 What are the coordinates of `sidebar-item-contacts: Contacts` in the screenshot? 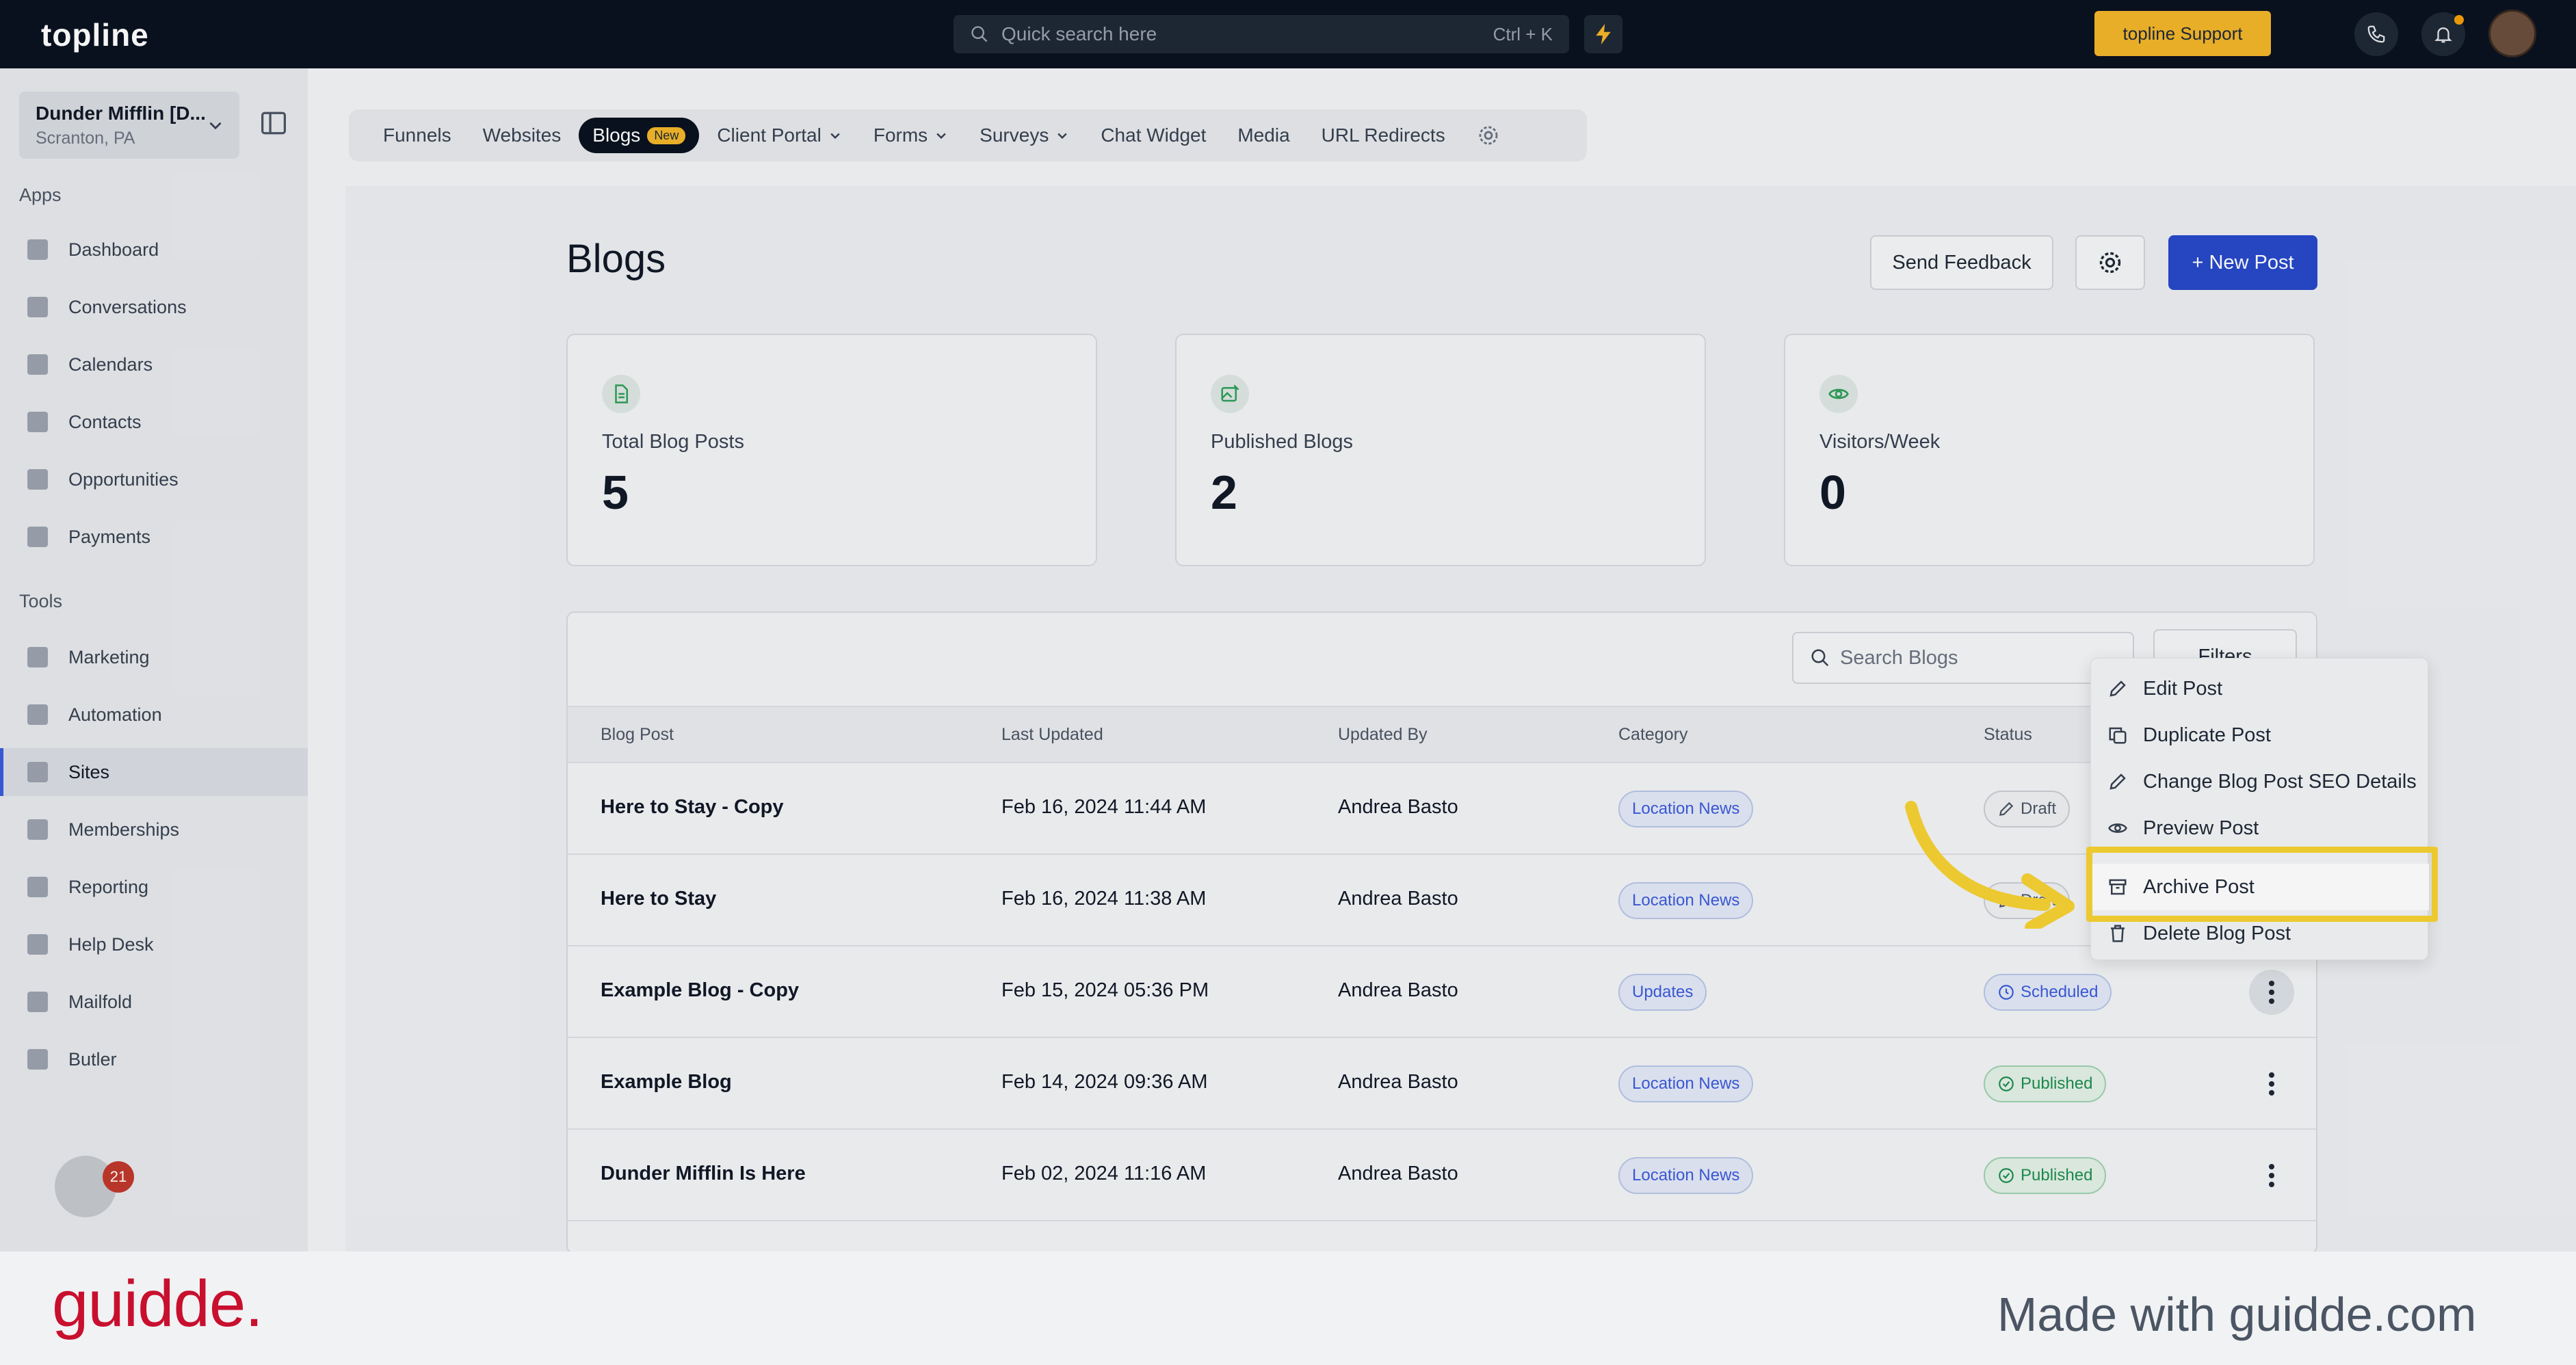 It's located at (154, 422).